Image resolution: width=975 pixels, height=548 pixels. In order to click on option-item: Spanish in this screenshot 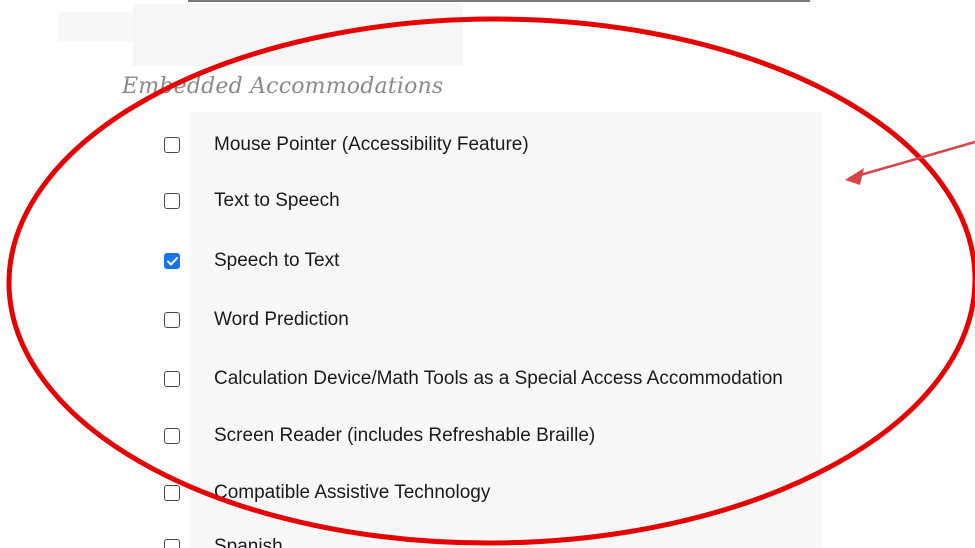, I will do `click(223, 540)`.